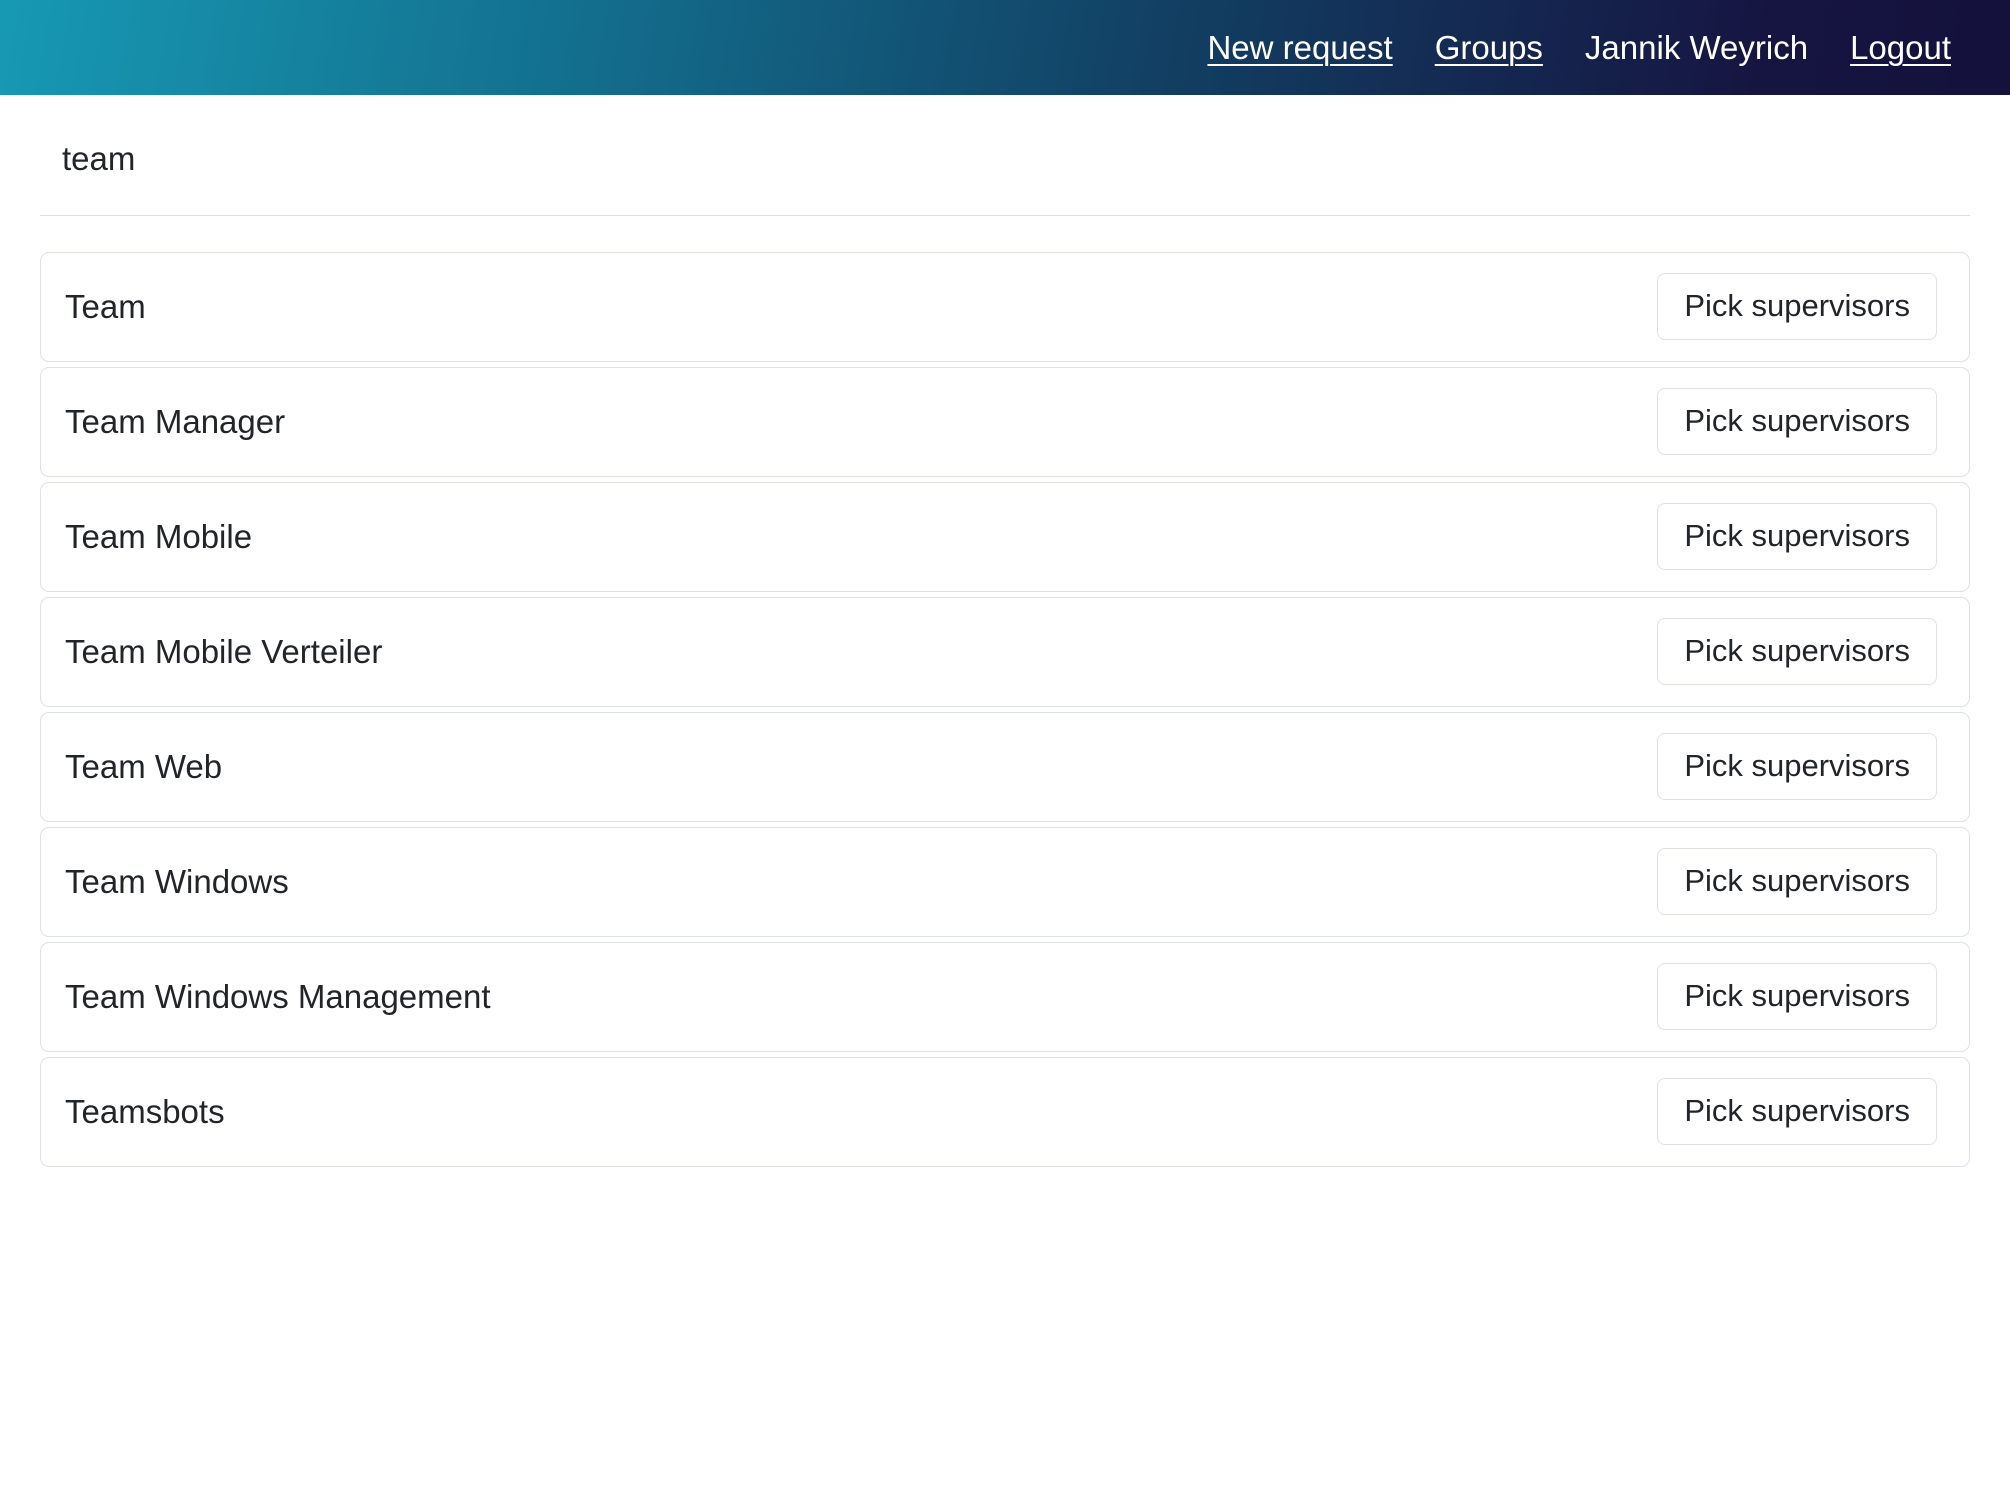 This screenshot has width=2010, height=1486. What do you see at coordinates (1900, 47) in the screenshot?
I see `nav-item-logout: Logout` at bounding box center [1900, 47].